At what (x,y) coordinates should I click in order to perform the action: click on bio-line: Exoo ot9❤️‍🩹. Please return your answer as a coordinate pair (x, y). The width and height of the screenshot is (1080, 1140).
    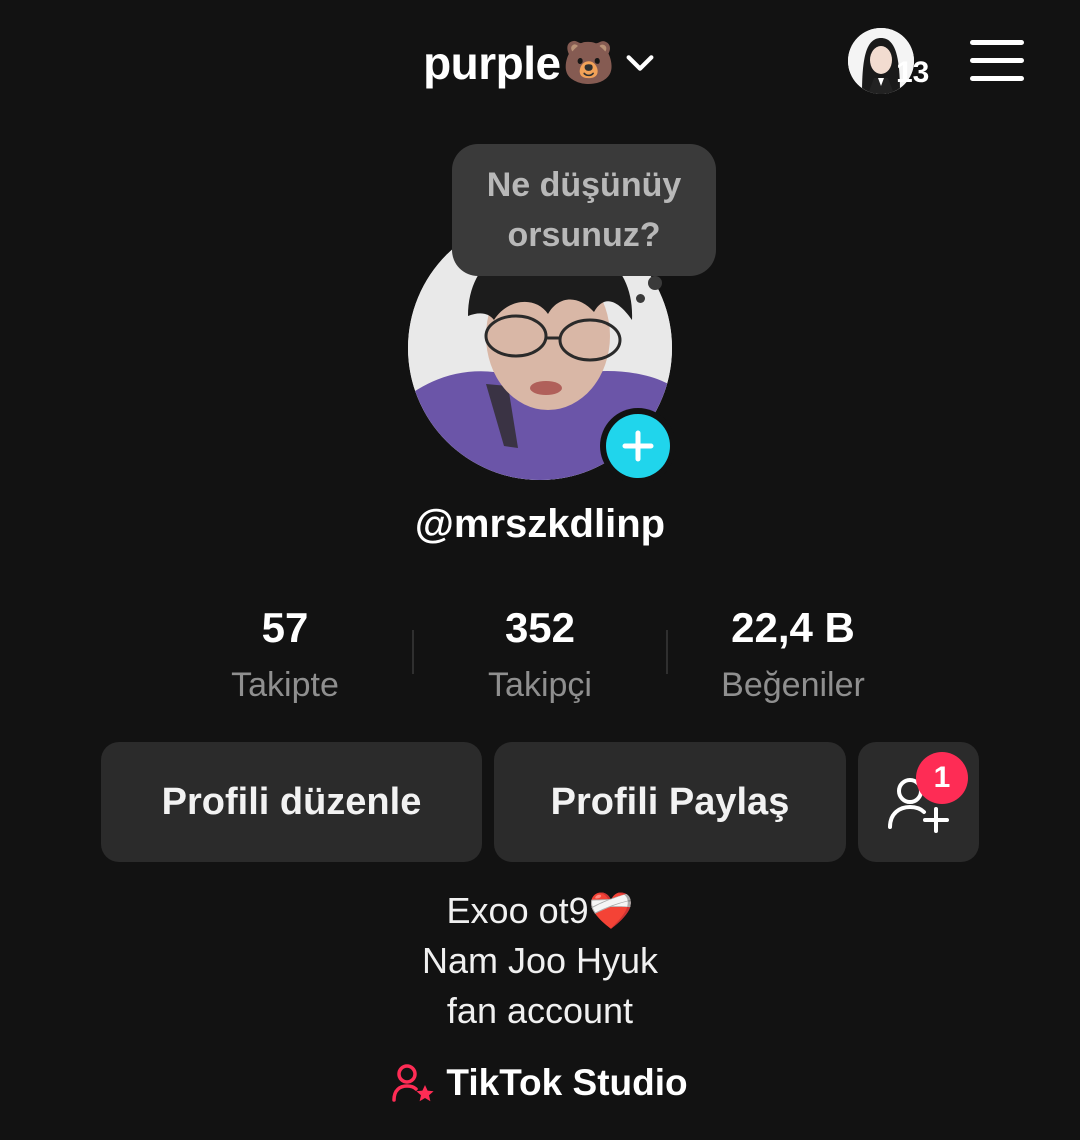
    Looking at the image, I should click on (540, 910).